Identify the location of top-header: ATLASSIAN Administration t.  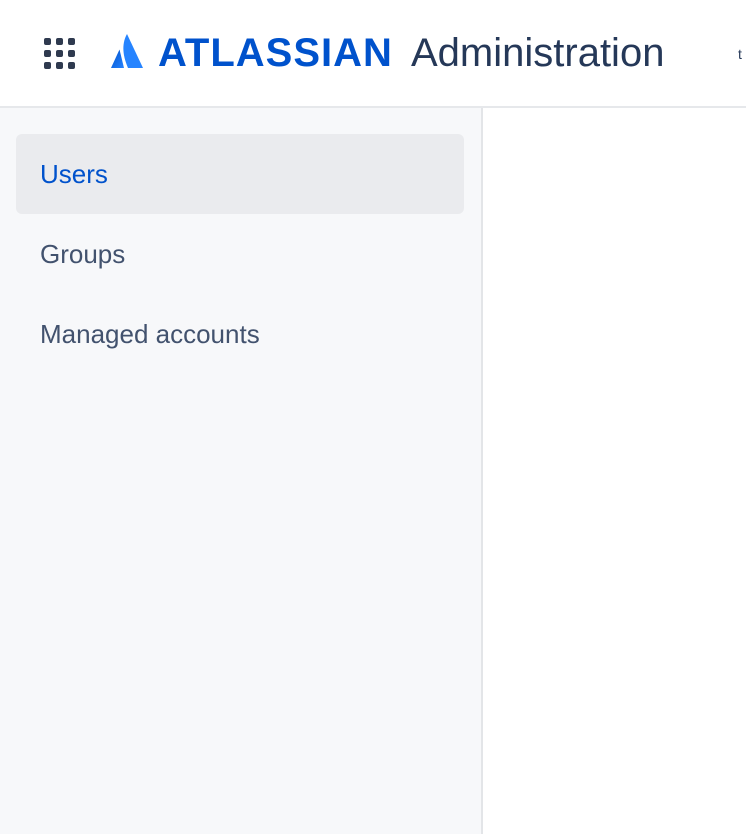
(373, 54).